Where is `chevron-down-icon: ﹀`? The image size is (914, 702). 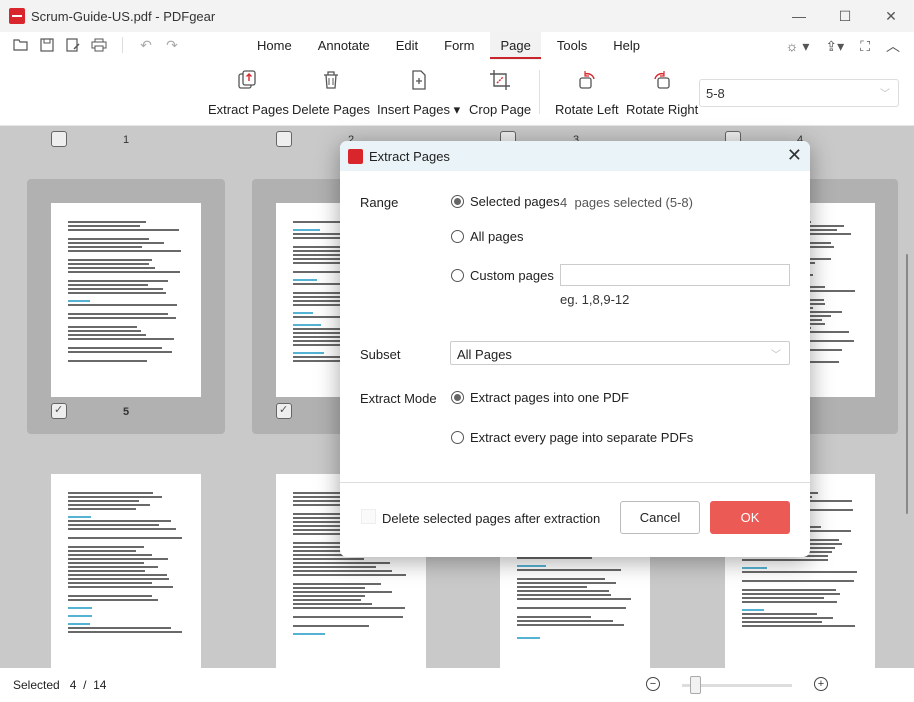 chevron-down-icon: ﹀ is located at coordinates (776, 355).